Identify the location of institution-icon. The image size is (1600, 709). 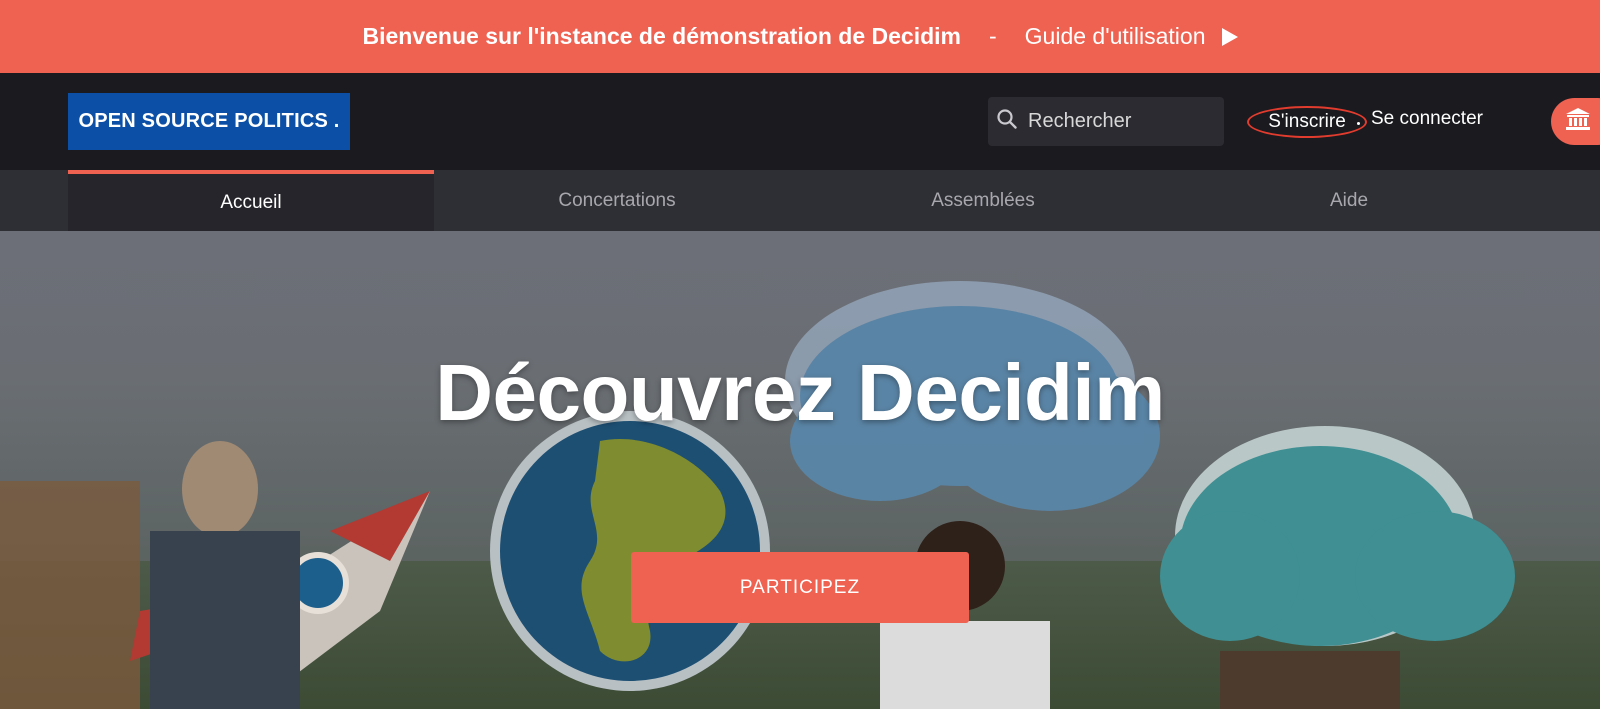
(1578, 121).